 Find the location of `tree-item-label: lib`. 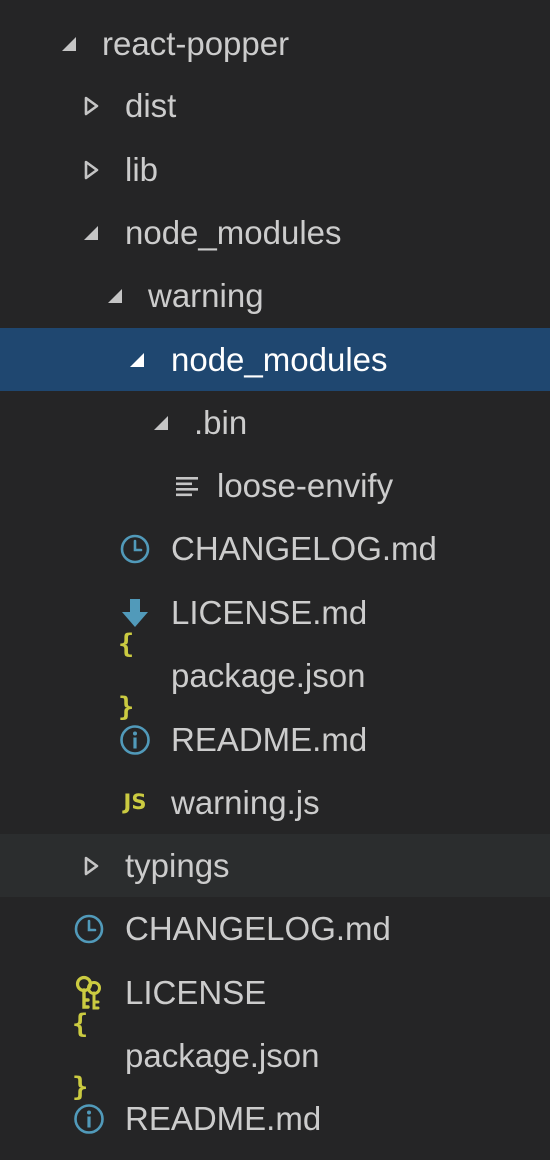

tree-item-label: lib is located at coordinates (142, 169).